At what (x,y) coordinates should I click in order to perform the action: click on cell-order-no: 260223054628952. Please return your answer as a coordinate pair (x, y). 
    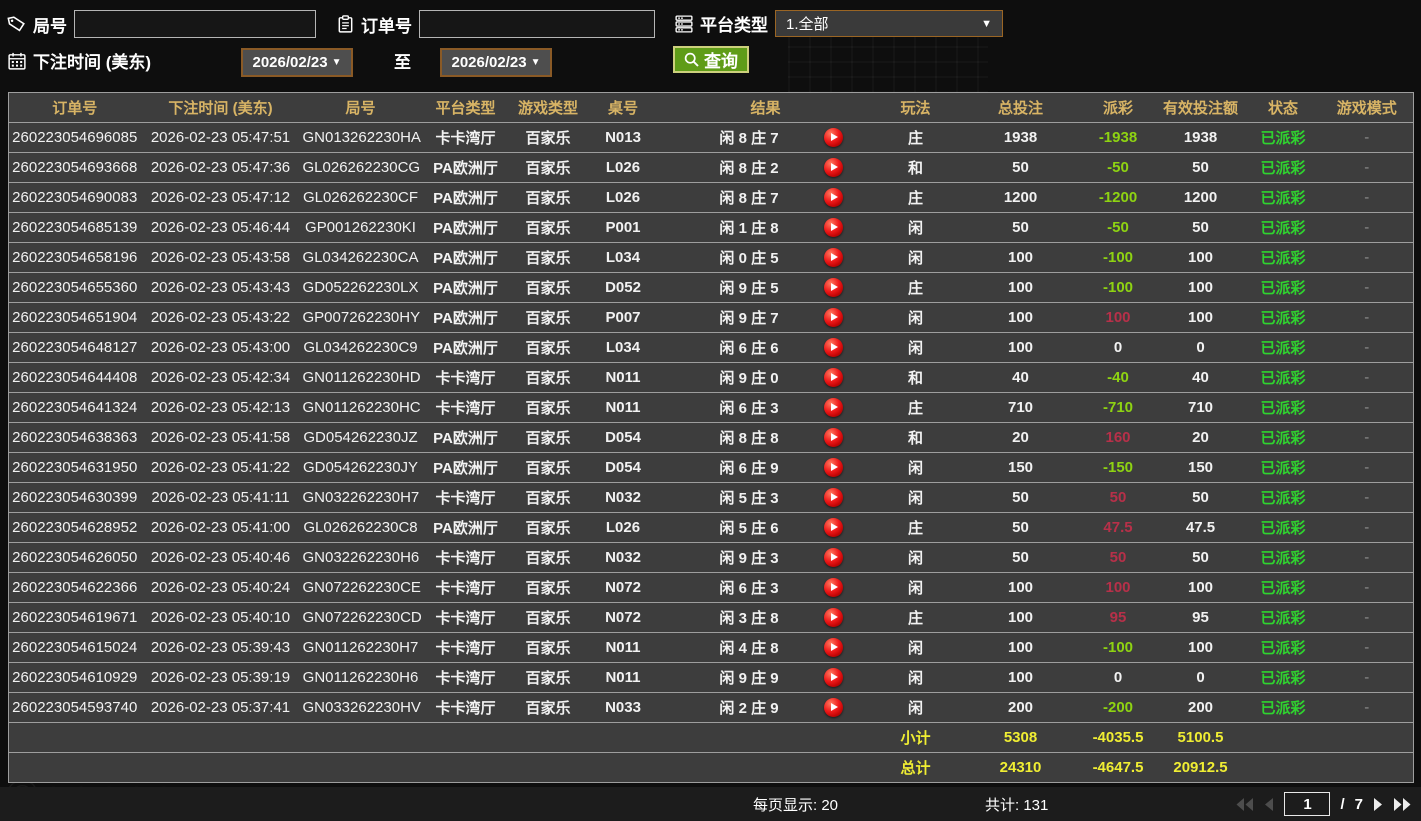
    Looking at the image, I should click on (74, 527).